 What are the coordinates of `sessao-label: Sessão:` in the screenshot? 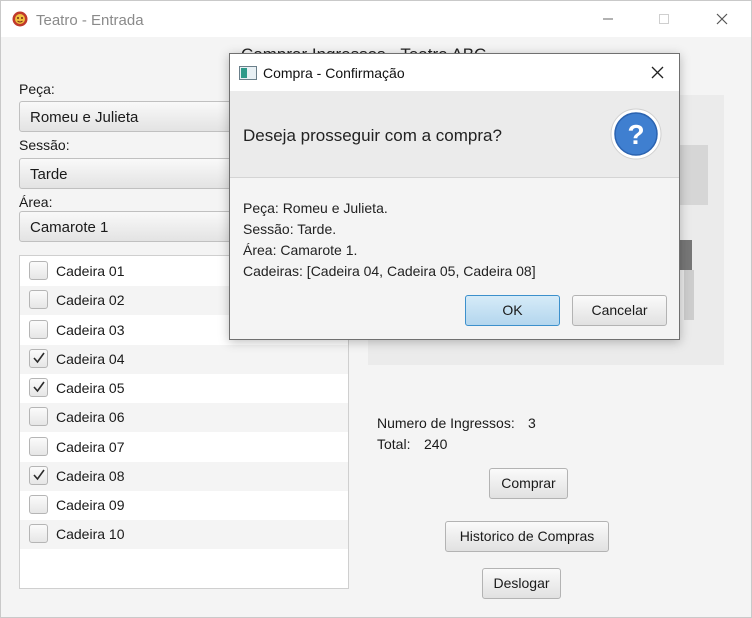 It's located at (44, 145).